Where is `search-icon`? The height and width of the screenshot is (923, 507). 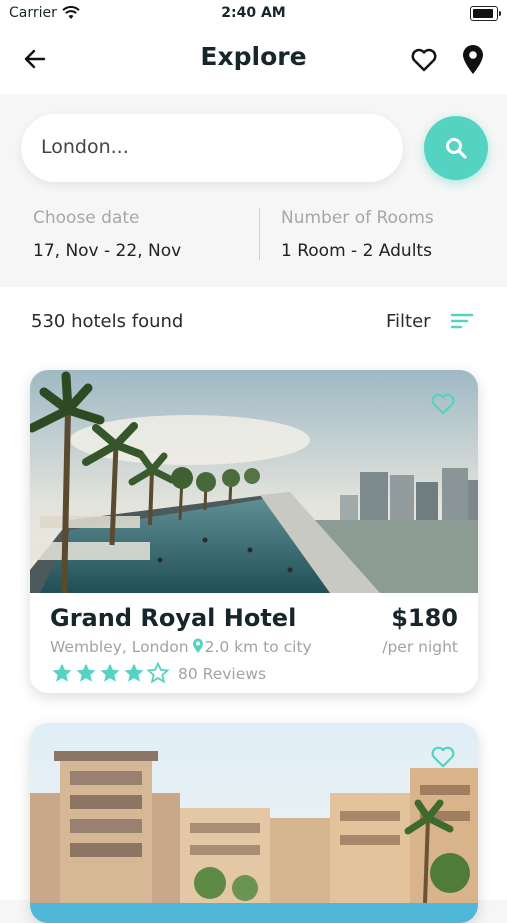 search-icon is located at coordinates (456, 148).